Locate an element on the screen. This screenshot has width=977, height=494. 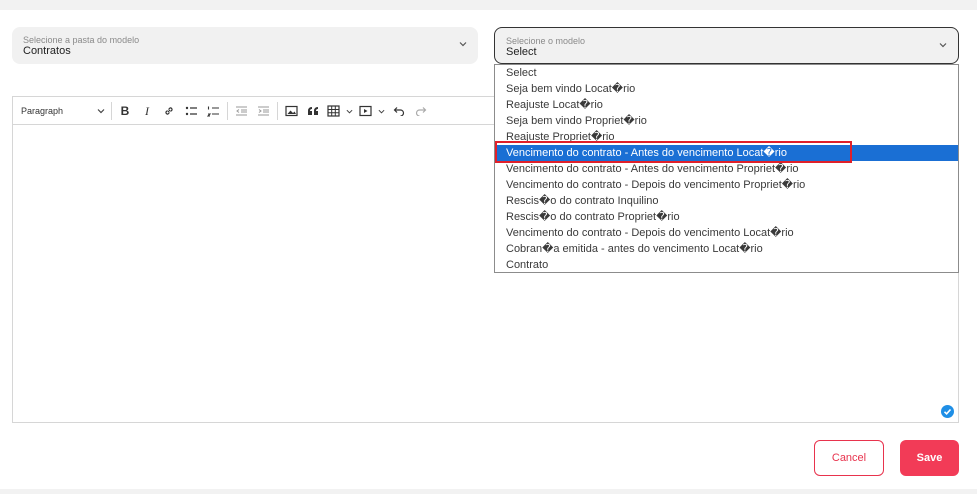
link-button is located at coordinates (169, 111).